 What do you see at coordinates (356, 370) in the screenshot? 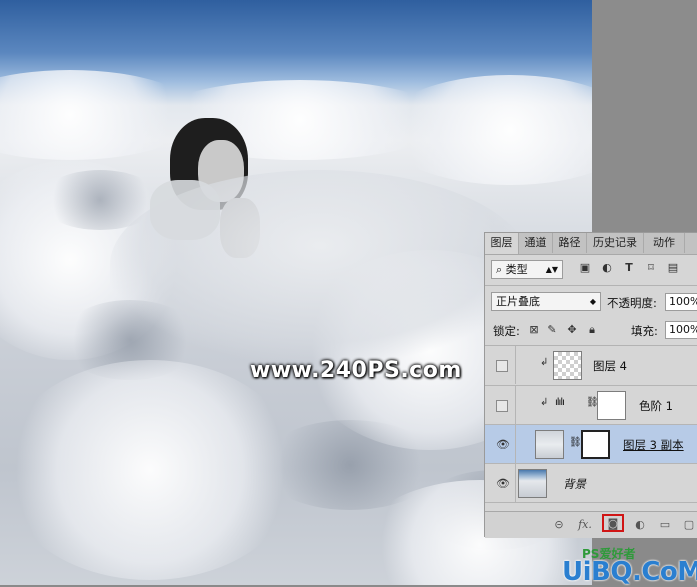
I see `watermark-text: www.240PS.com` at bounding box center [356, 370].